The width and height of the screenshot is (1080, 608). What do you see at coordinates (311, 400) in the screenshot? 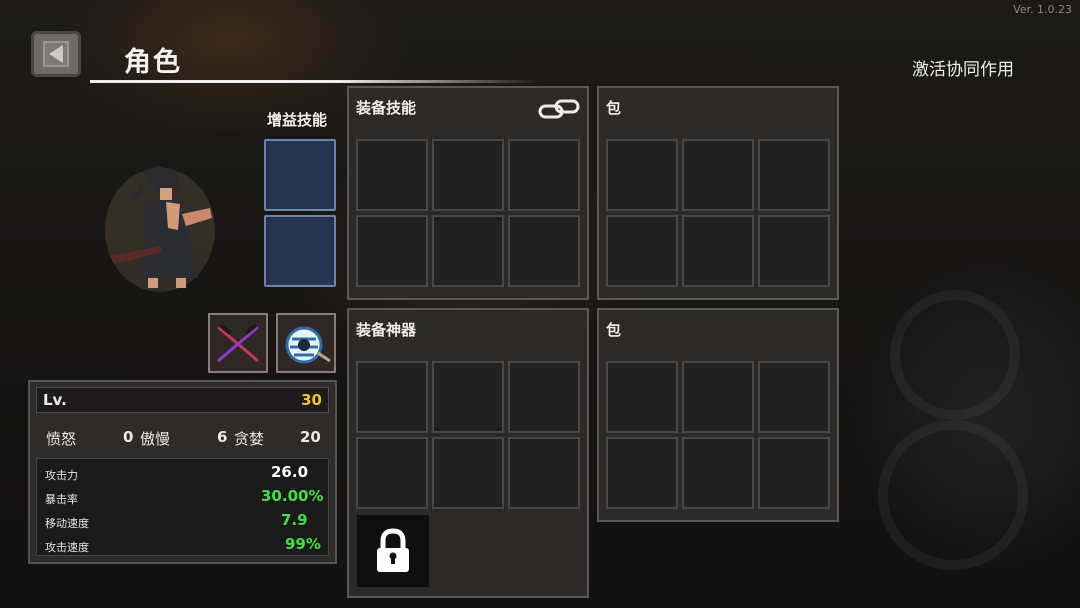
I see `level-value: 30` at bounding box center [311, 400].